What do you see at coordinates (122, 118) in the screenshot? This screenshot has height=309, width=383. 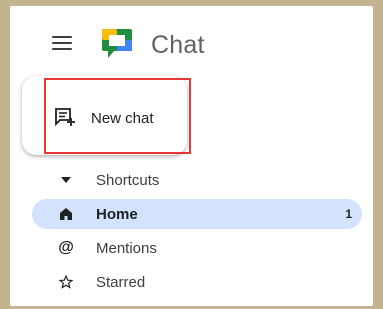 I see `new-chat-label: New chat` at bounding box center [122, 118].